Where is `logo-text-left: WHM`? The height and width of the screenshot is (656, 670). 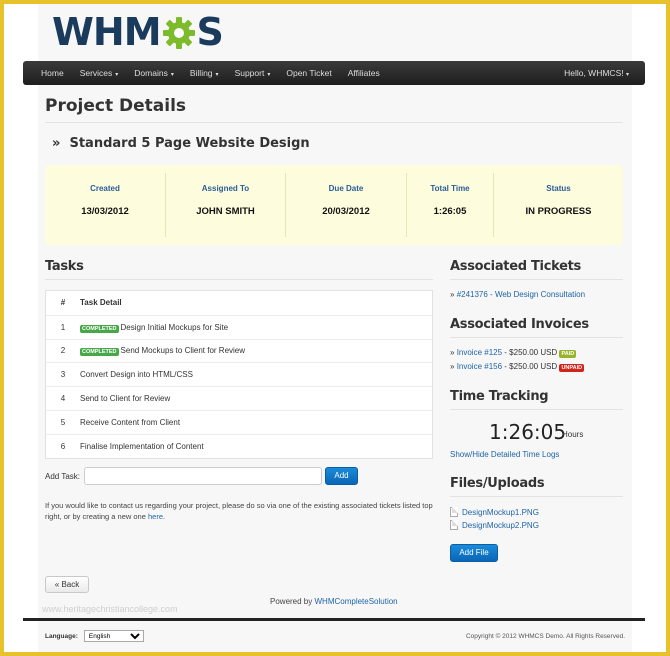
logo-text-left: WHM is located at coordinates (107, 32).